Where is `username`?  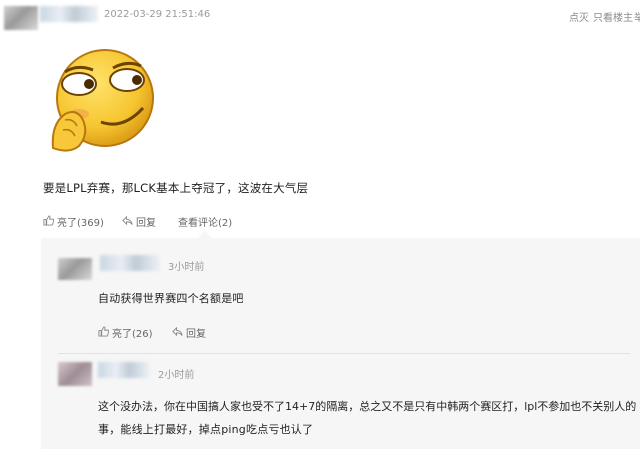 username is located at coordinates (69, 14).